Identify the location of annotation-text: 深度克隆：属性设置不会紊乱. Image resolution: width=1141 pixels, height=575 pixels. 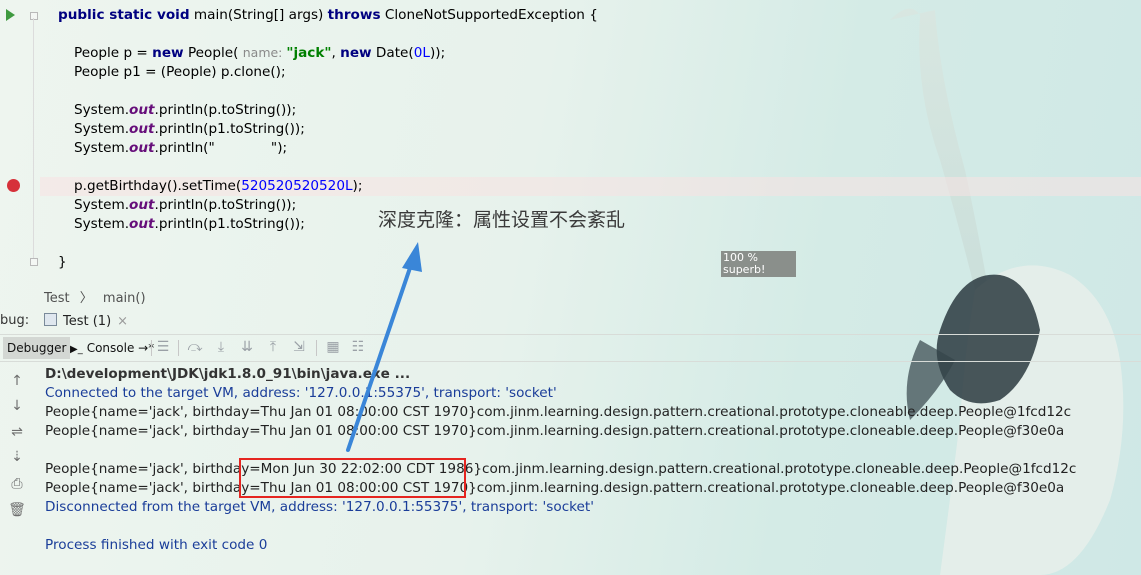
(502, 220).